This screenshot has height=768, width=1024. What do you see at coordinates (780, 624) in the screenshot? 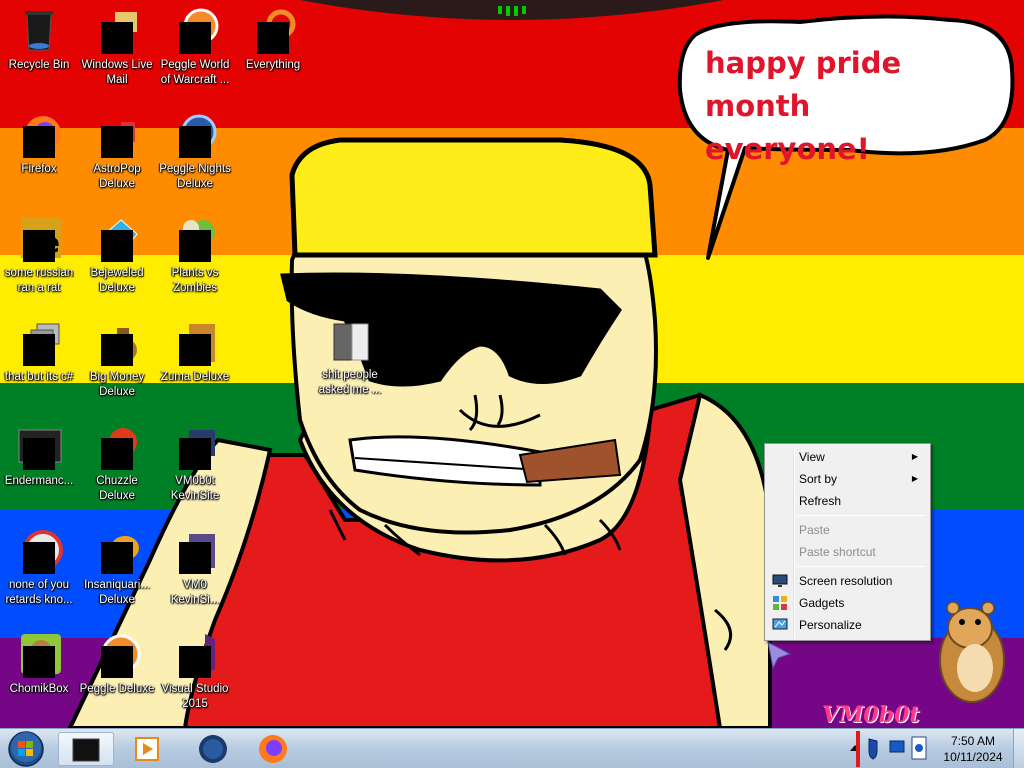
I see `personalize-icon` at bounding box center [780, 624].